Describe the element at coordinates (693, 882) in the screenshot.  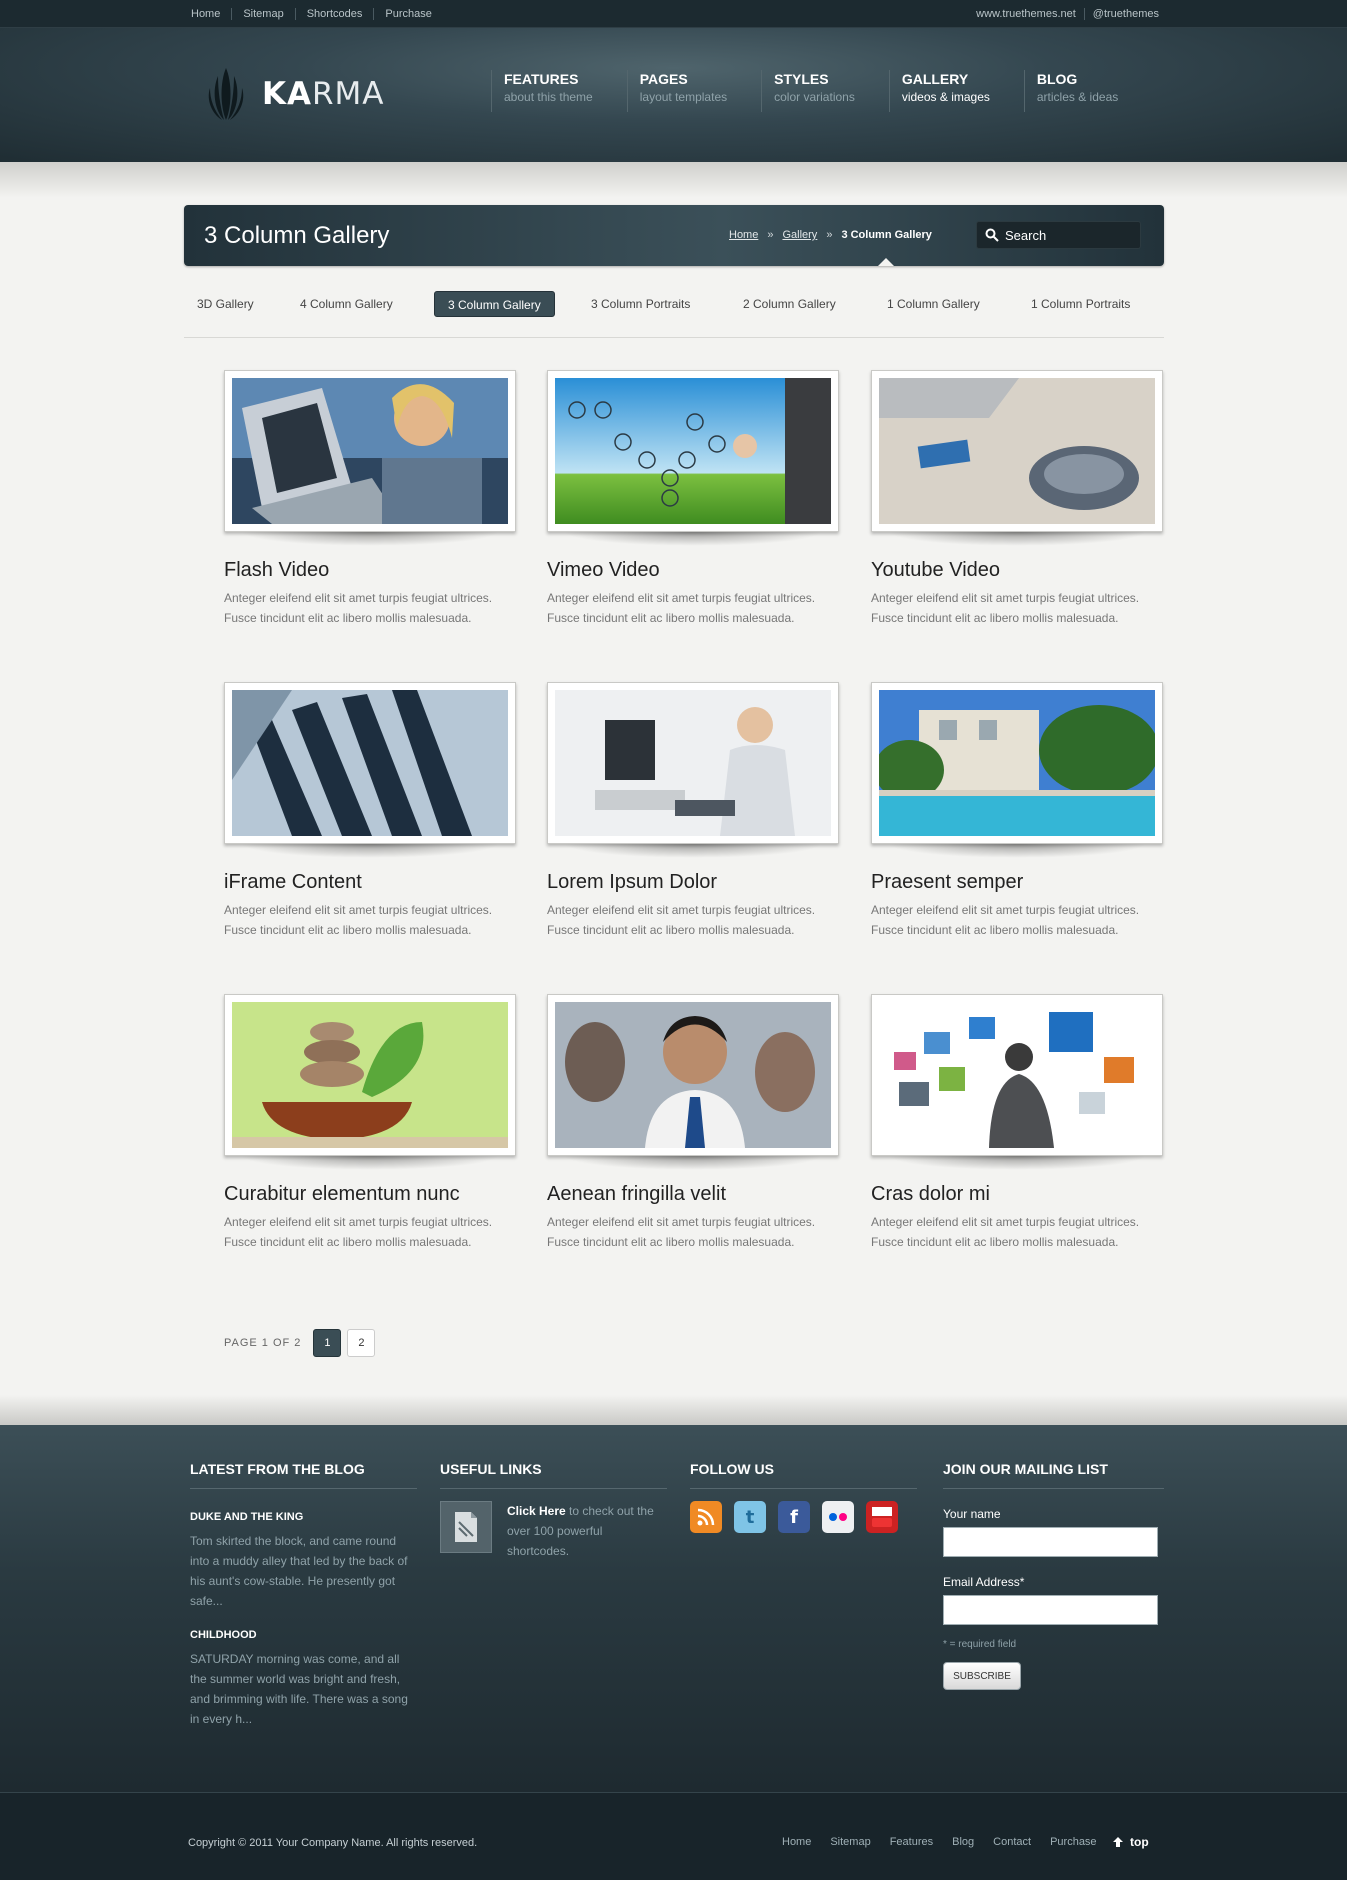
I see `gallery-item-title: Lorem Ipsum Dolor` at that location.